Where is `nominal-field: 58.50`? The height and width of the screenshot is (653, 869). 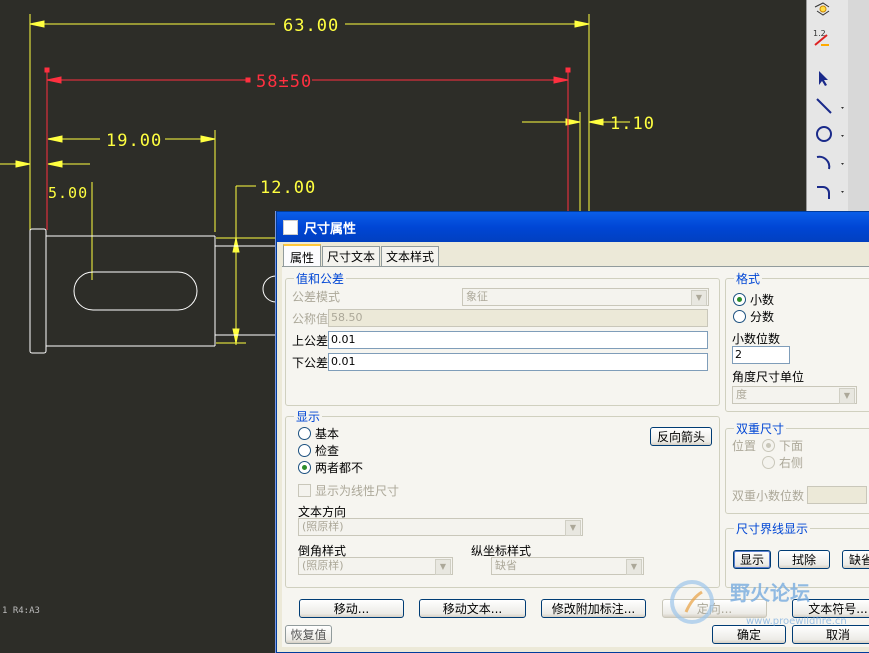
nominal-field: 58.50 is located at coordinates (518, 318).